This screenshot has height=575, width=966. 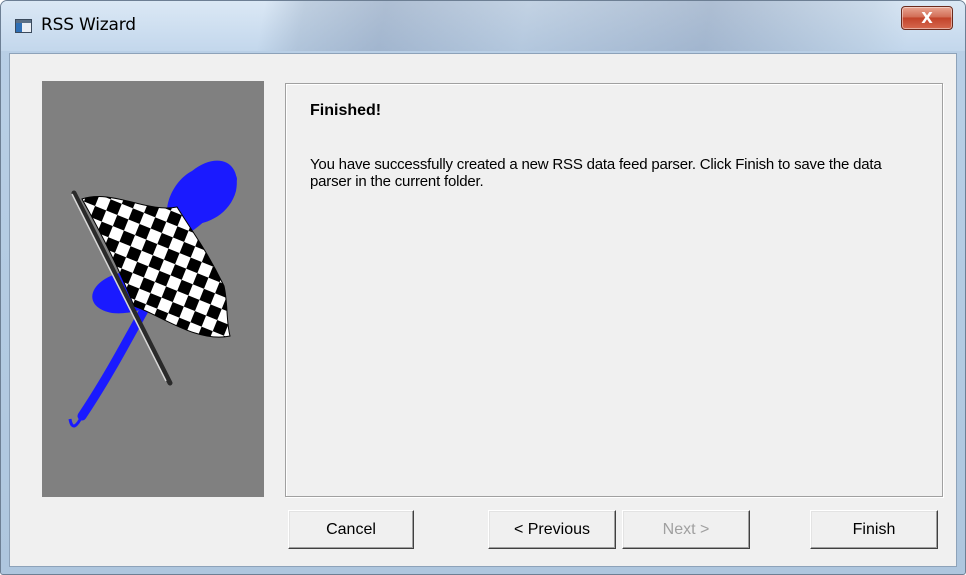 What do you see at coordinates (351, 529) in the screenshot?
I see `cancel-button: Cancel` at bounding box center [351, 529].